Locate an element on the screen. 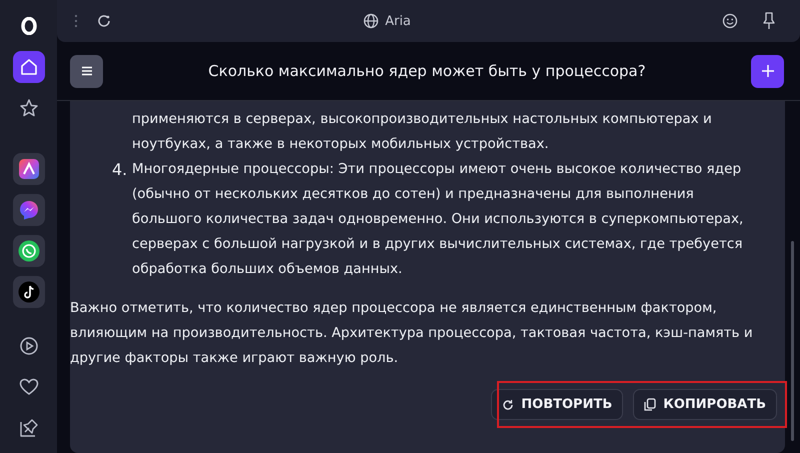 This screenshot has width=800, height=453. star-icon is located at coordinates (28, 108).